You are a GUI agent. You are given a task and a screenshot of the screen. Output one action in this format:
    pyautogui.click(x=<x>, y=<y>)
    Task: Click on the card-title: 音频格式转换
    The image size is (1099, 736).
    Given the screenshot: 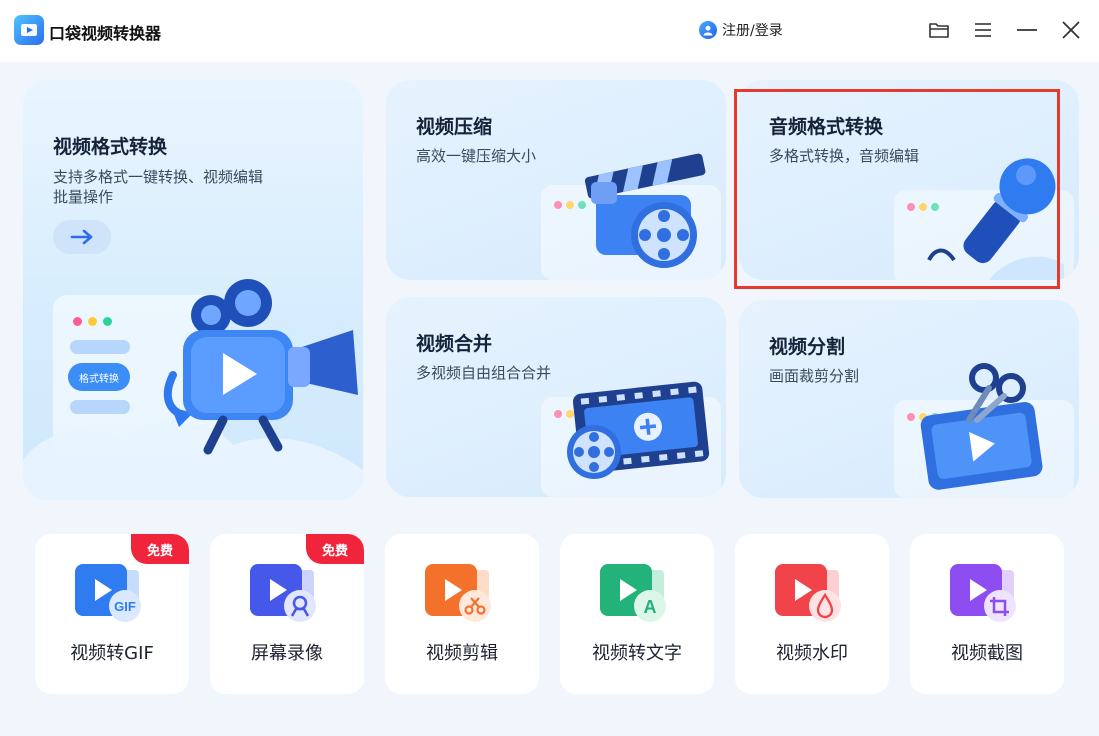 What is the action you would take?
    pyautogui.click(x=826, y=127)
    